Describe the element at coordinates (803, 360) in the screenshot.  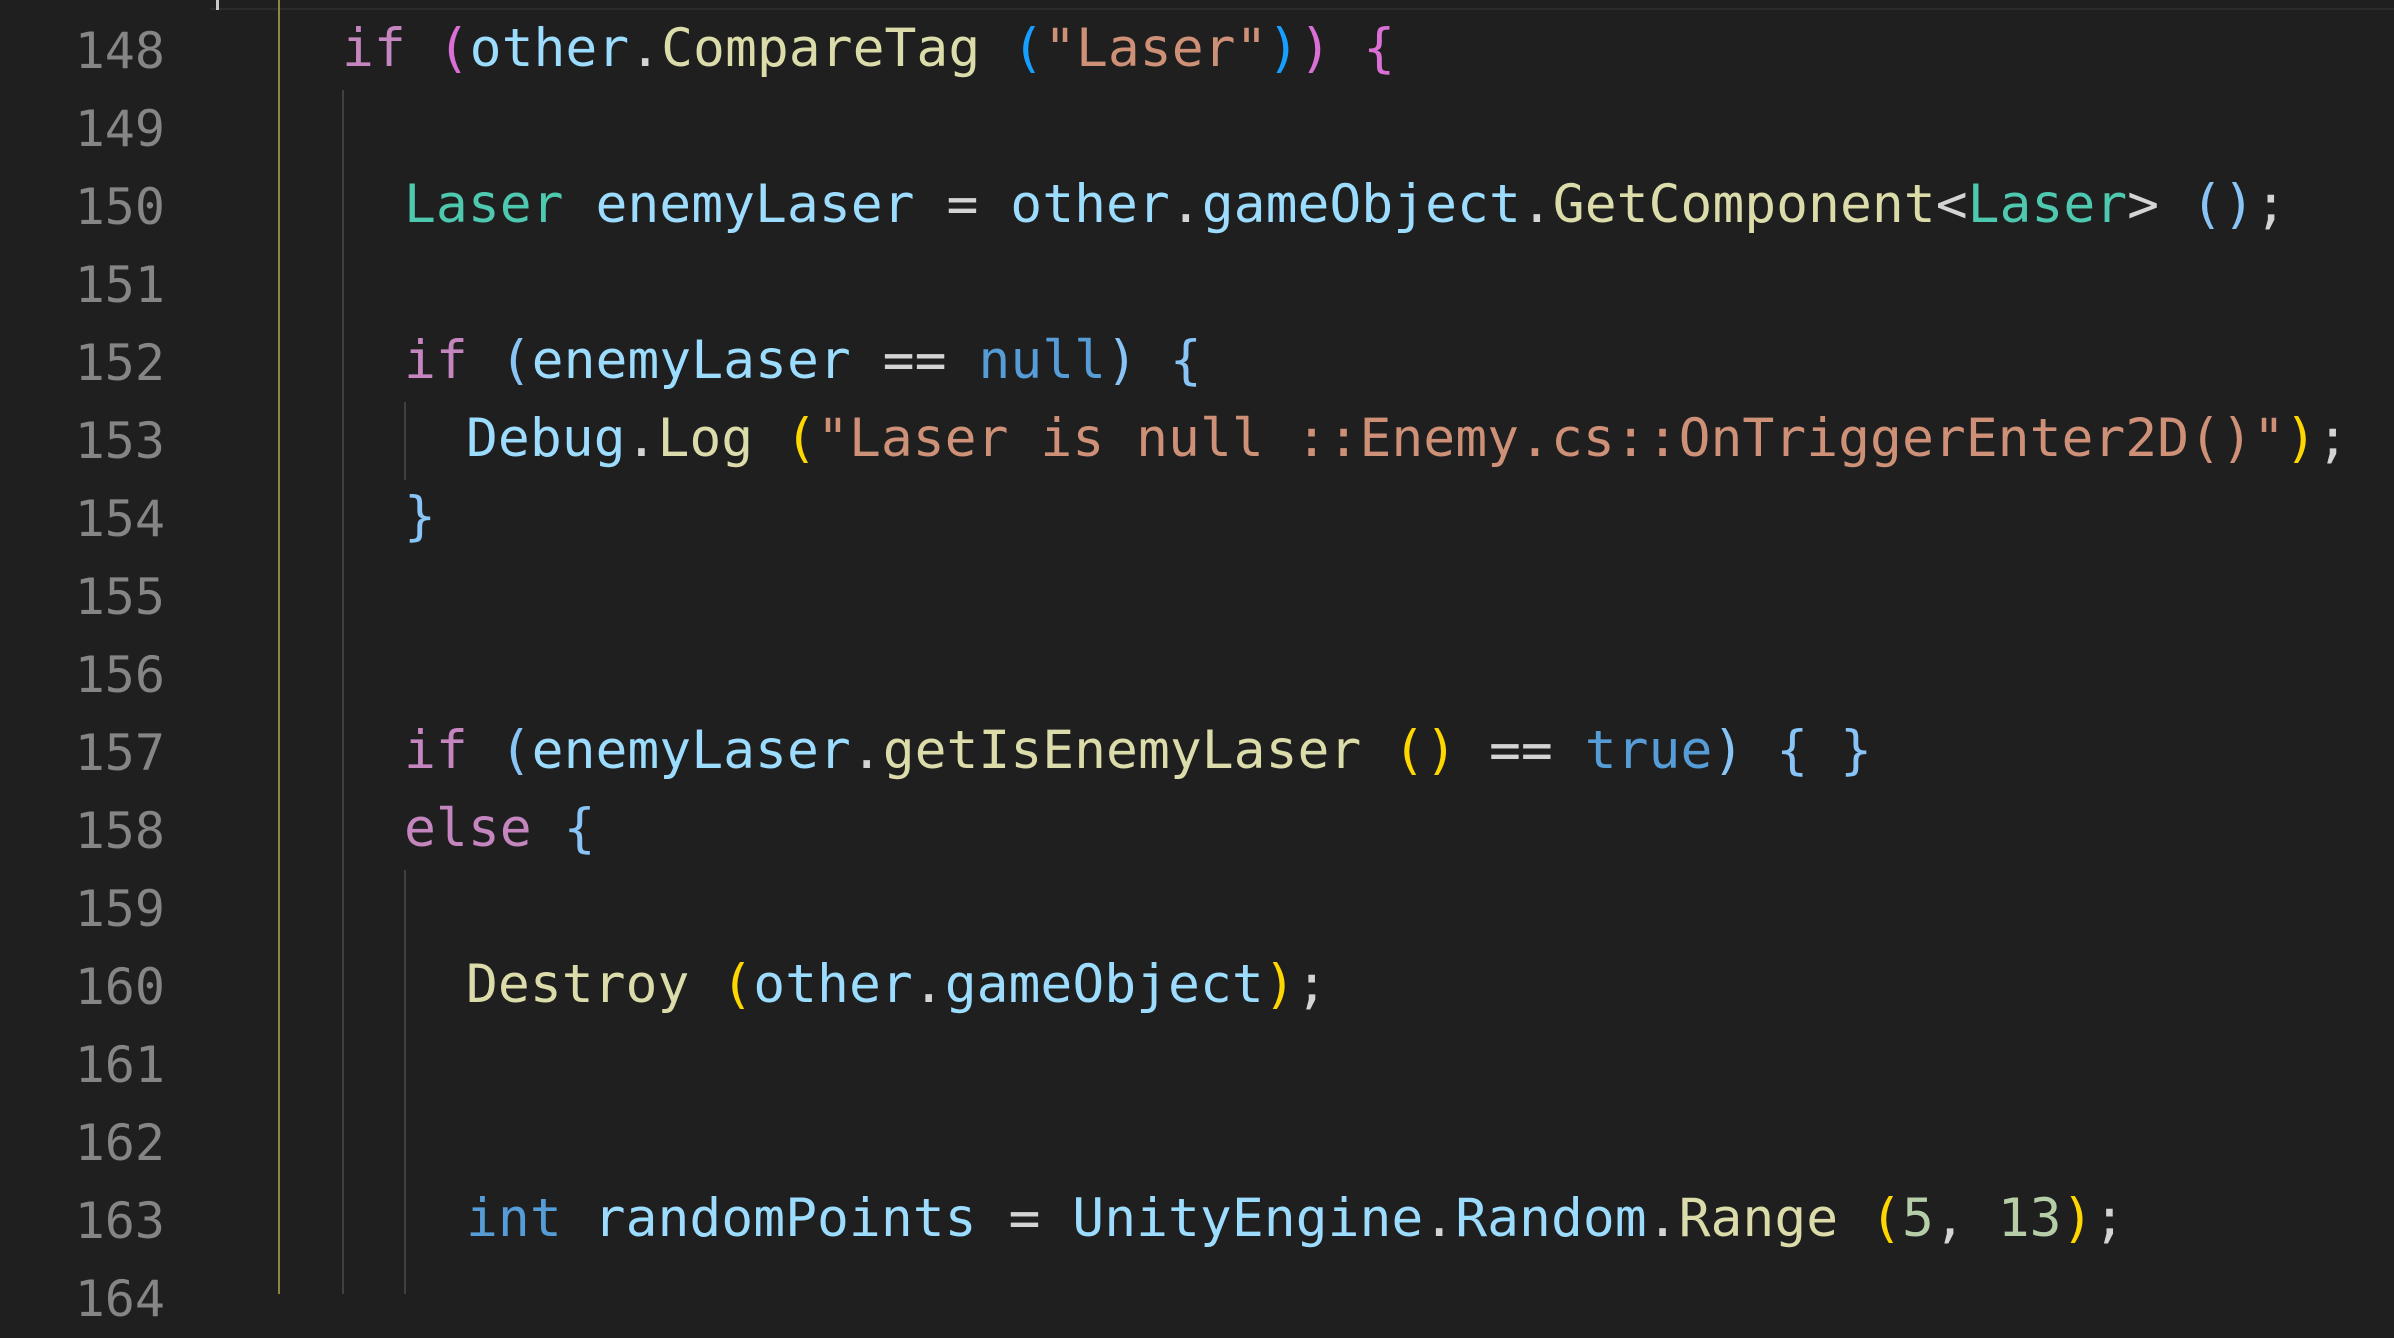
I see `code-line-152: if (enemyLaser == null) {` at that location.